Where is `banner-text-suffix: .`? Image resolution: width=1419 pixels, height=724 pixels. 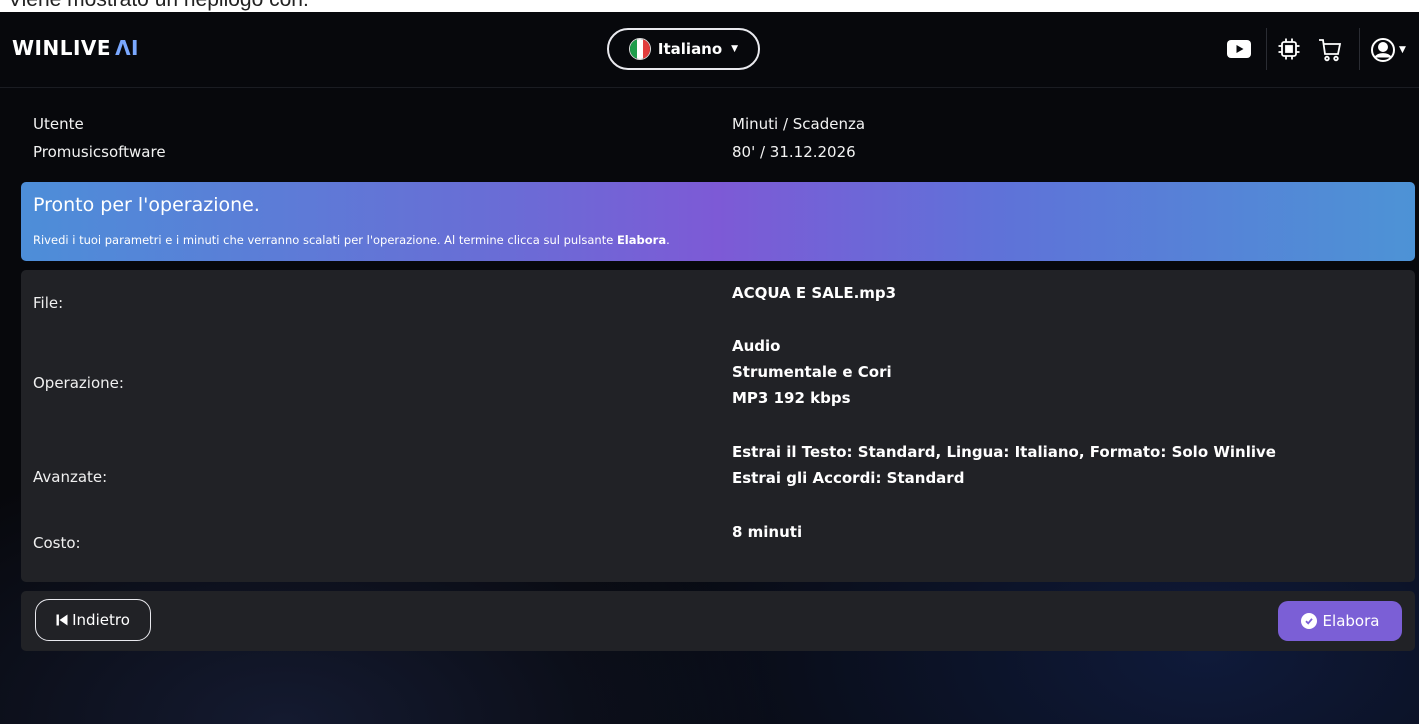 banner-text-suffix: . is located at coordinates (668, 240).